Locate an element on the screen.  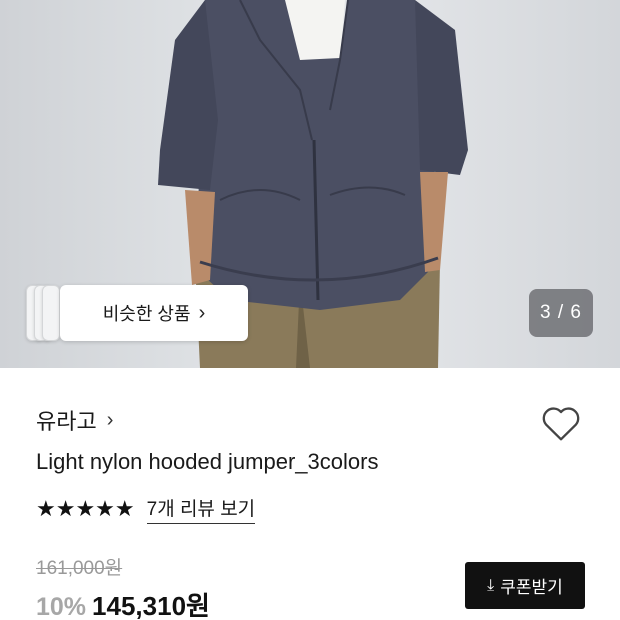
product-title: Light nylon hooded jumper_3colors is located at coordinates (207, 461).